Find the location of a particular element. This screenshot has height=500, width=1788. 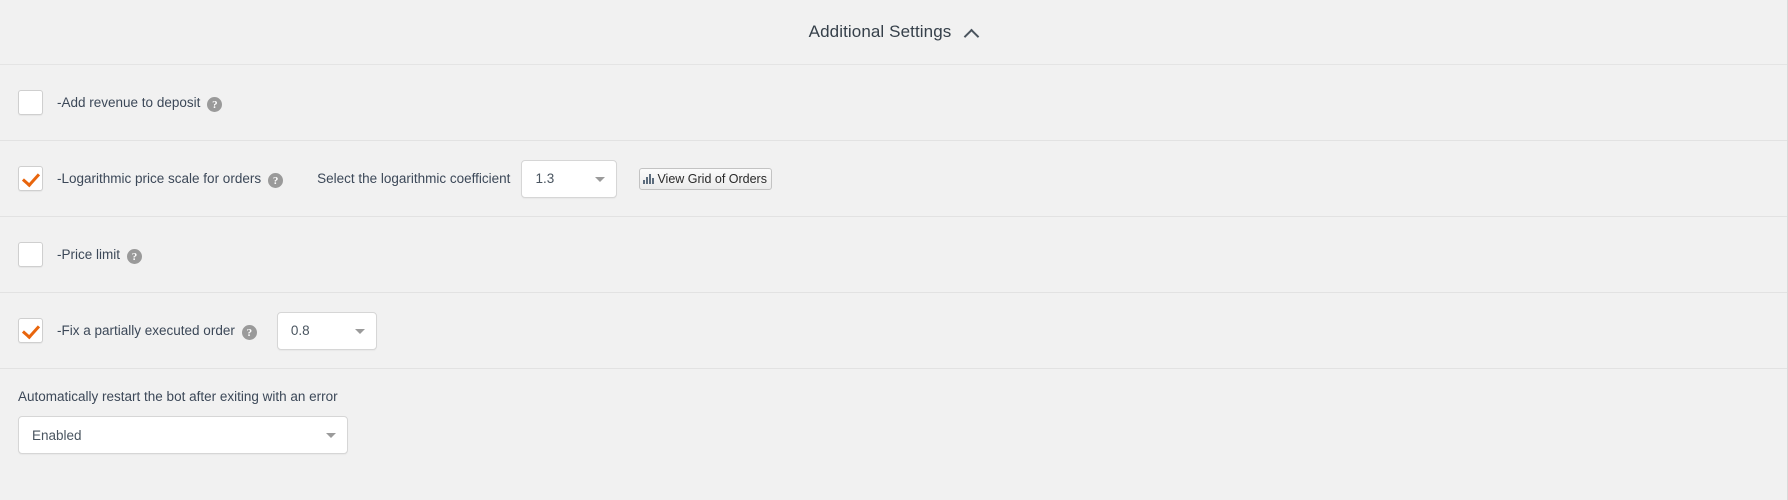

select-auto-restart-value: Enabled is located at coordinates (57, 435).